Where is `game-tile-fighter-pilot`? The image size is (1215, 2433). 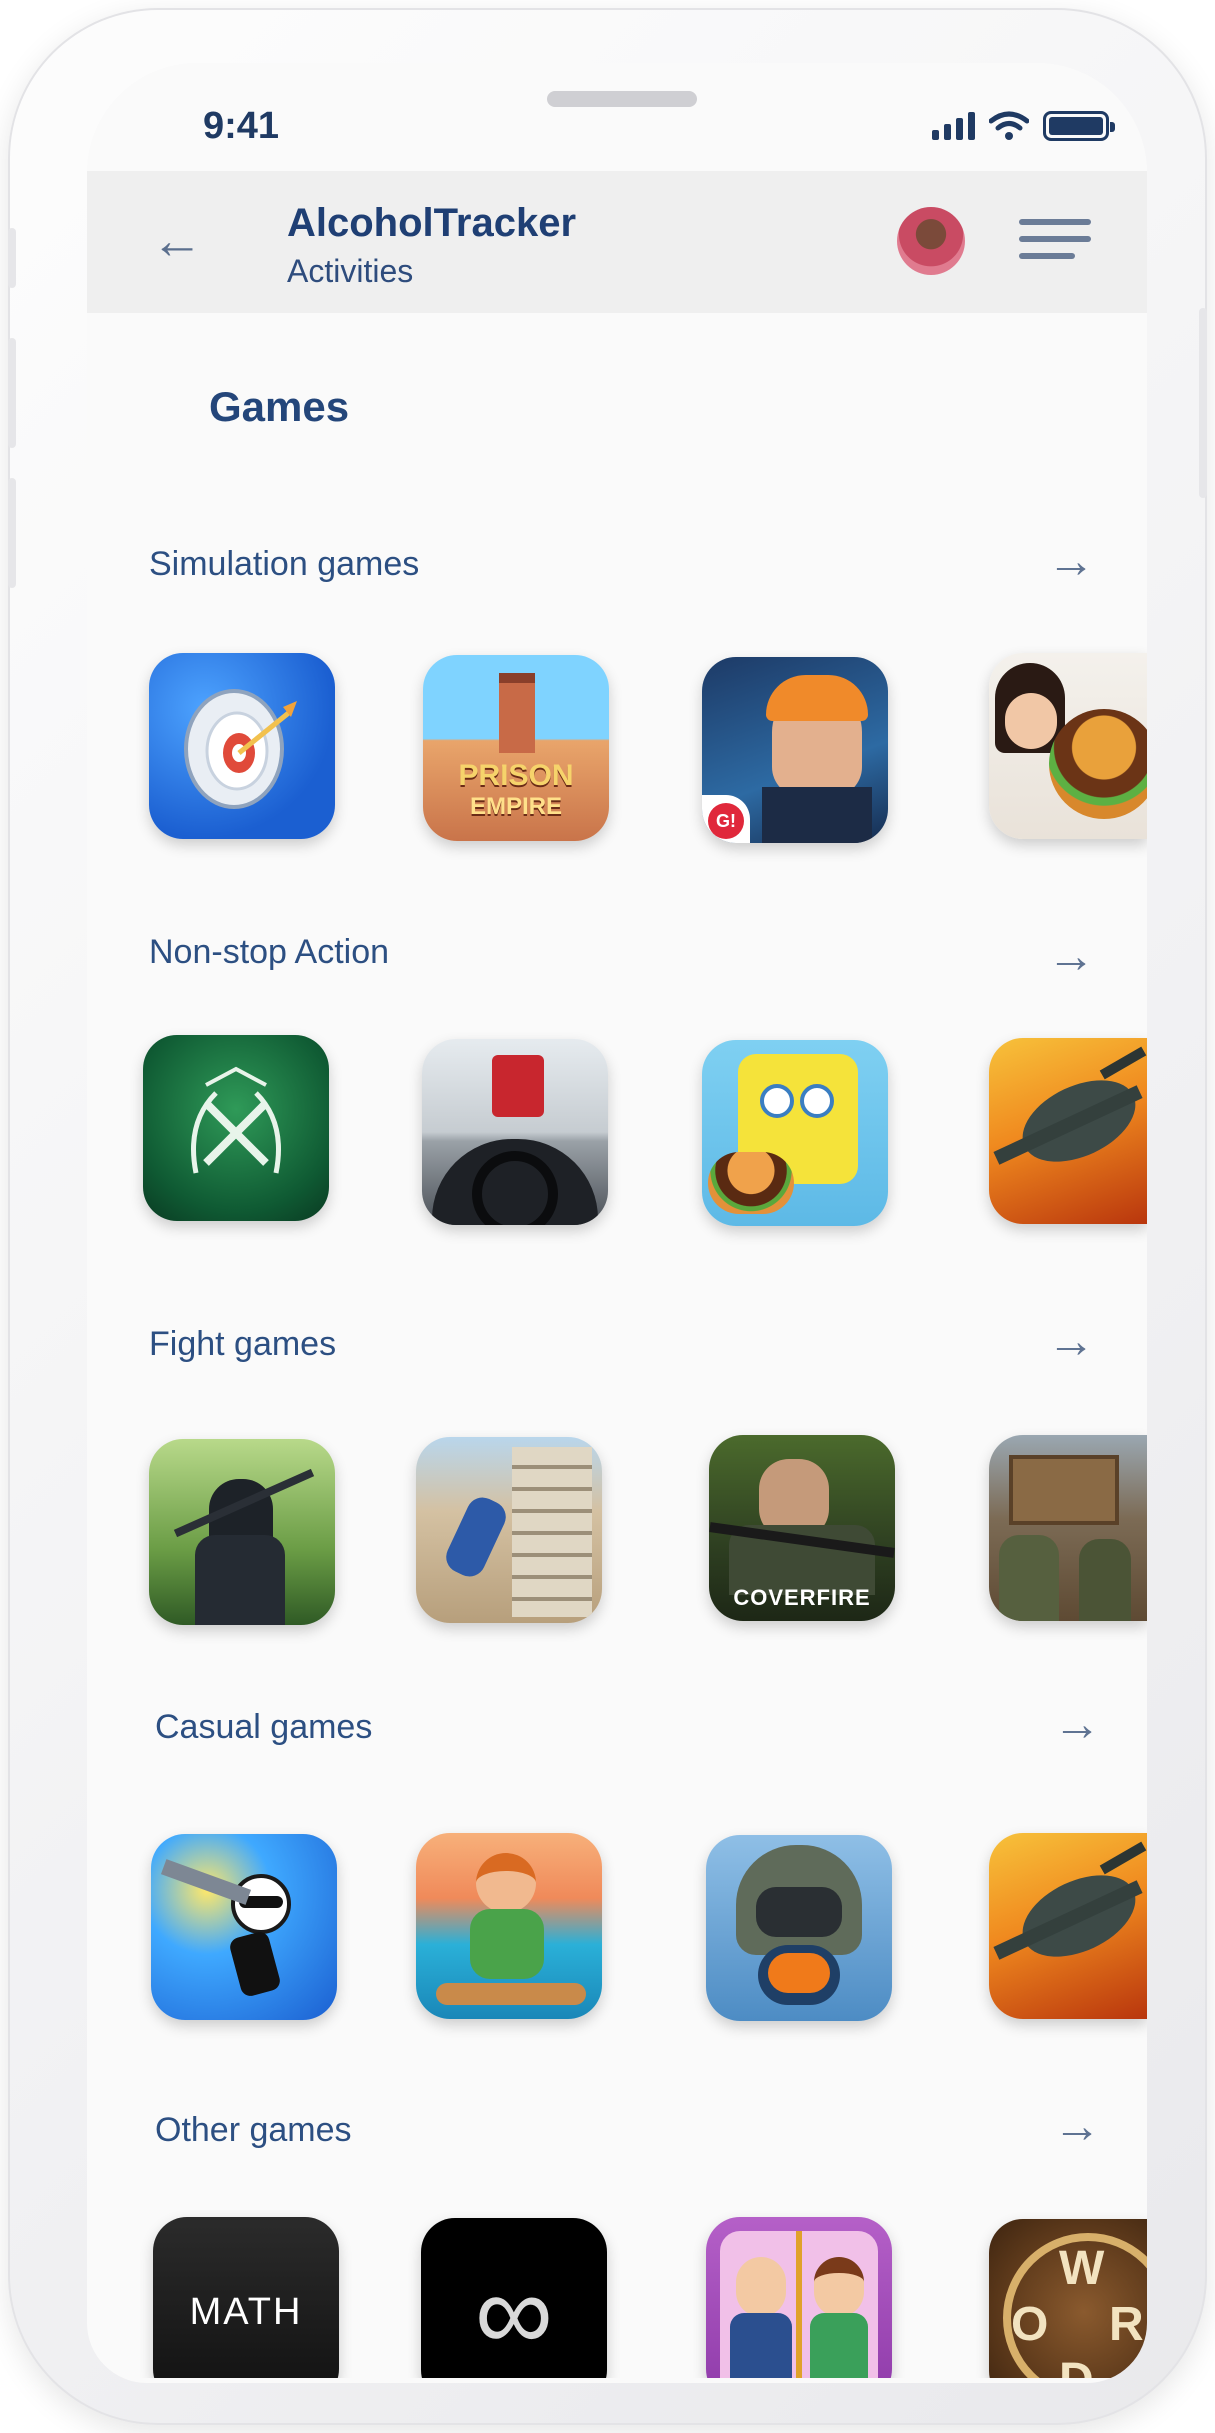
game-tile-fighter-pilot is located at coordinates (799, 1928).